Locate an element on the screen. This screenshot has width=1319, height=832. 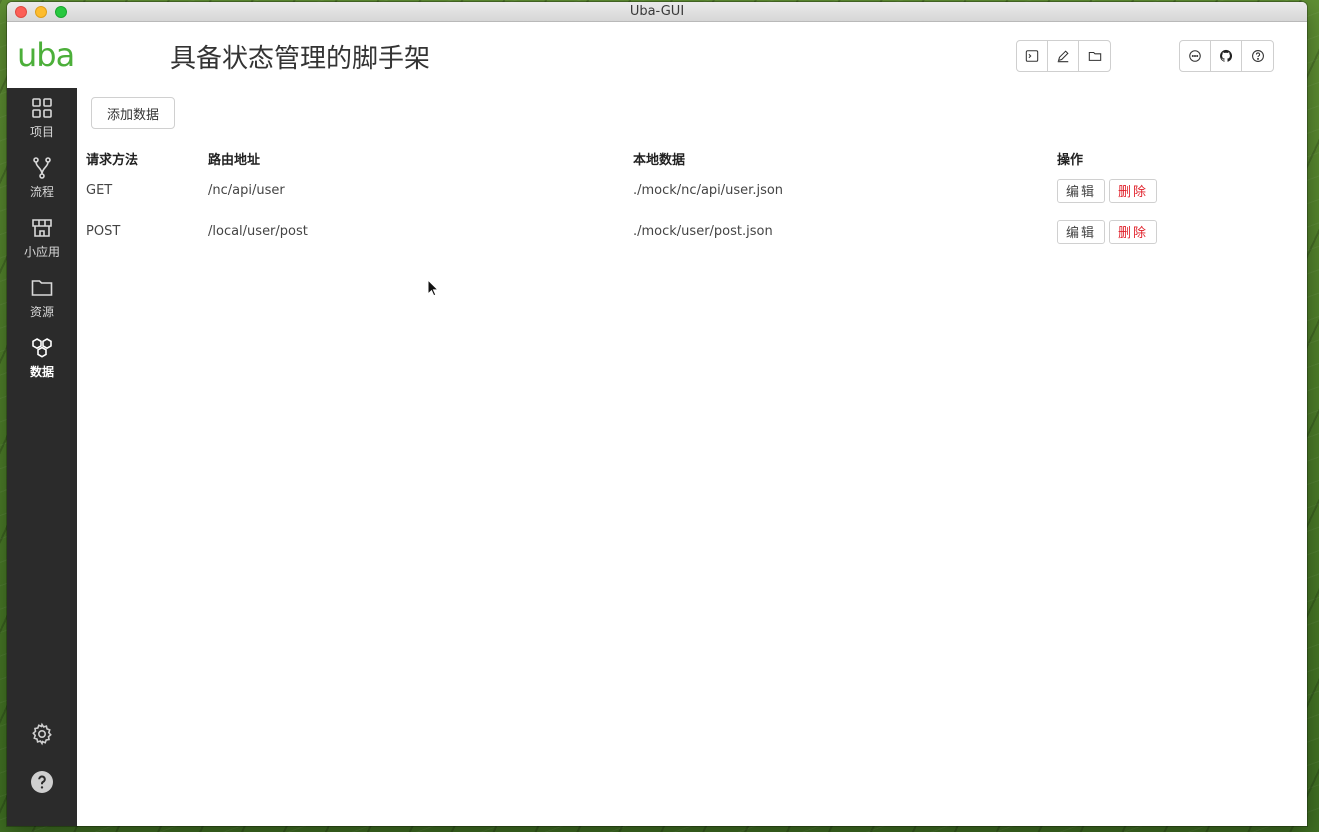
sidebar-help-button is located at coordinates (42, 782).